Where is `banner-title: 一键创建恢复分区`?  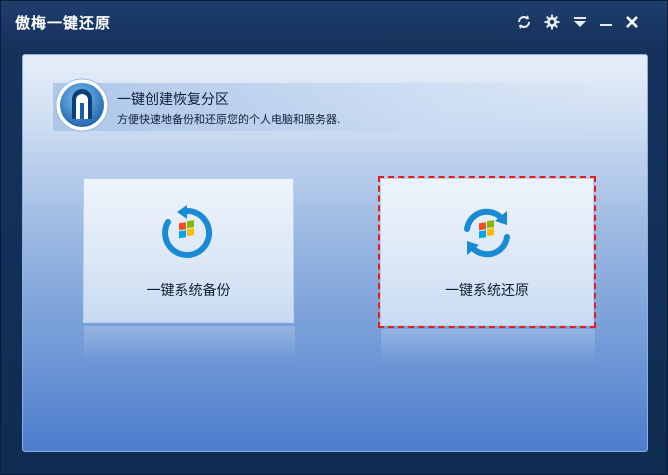 banner-title: 一键创建恢复分区 is located at coordinates (173, 100).